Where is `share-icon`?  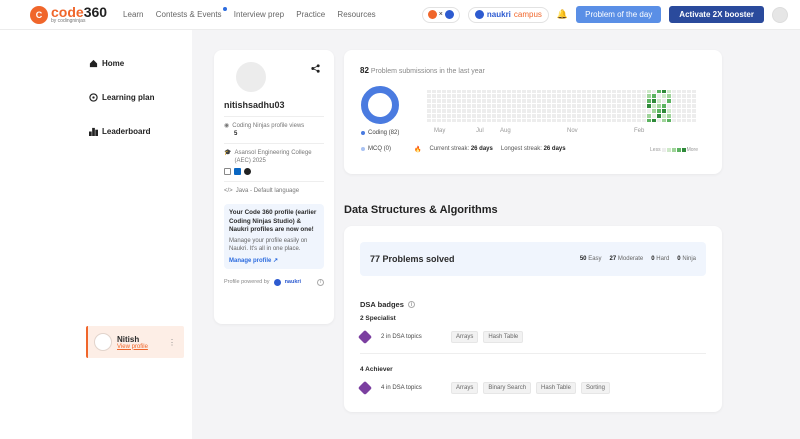
share-icon is located at coordinates (315, 70).